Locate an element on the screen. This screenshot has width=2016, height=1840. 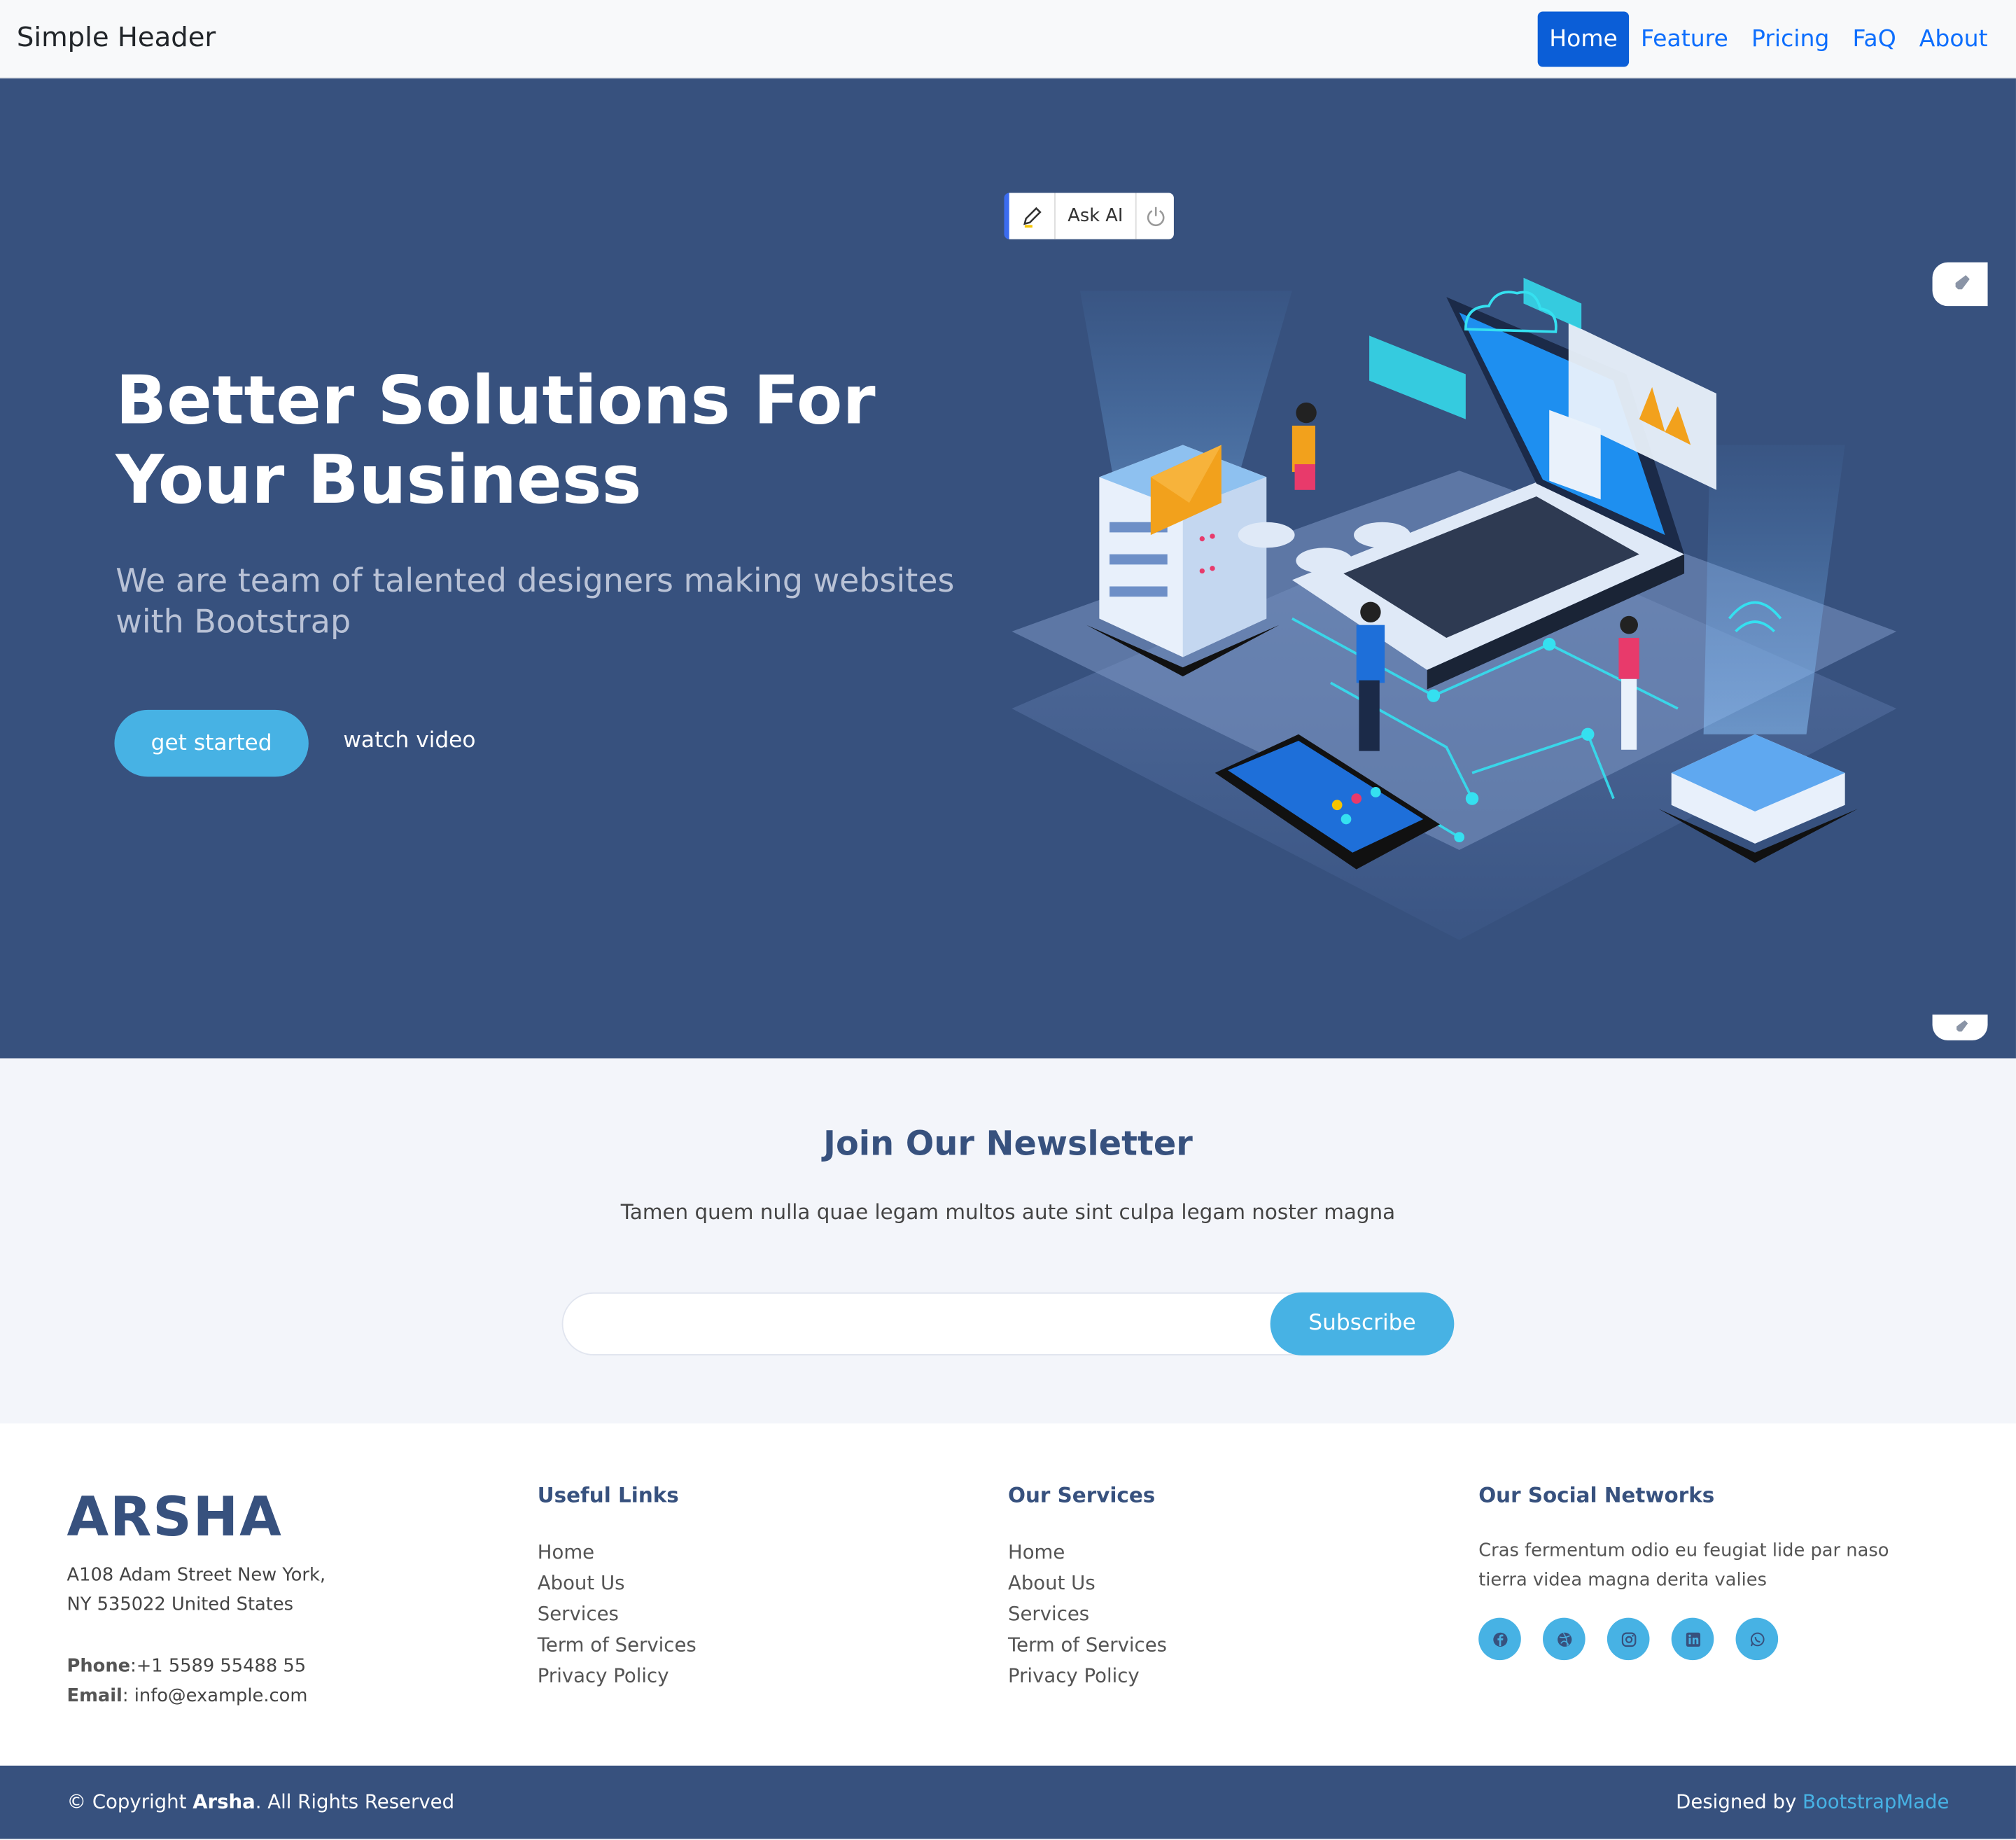
get-started-button: get started is located at coordinates (211, 743).